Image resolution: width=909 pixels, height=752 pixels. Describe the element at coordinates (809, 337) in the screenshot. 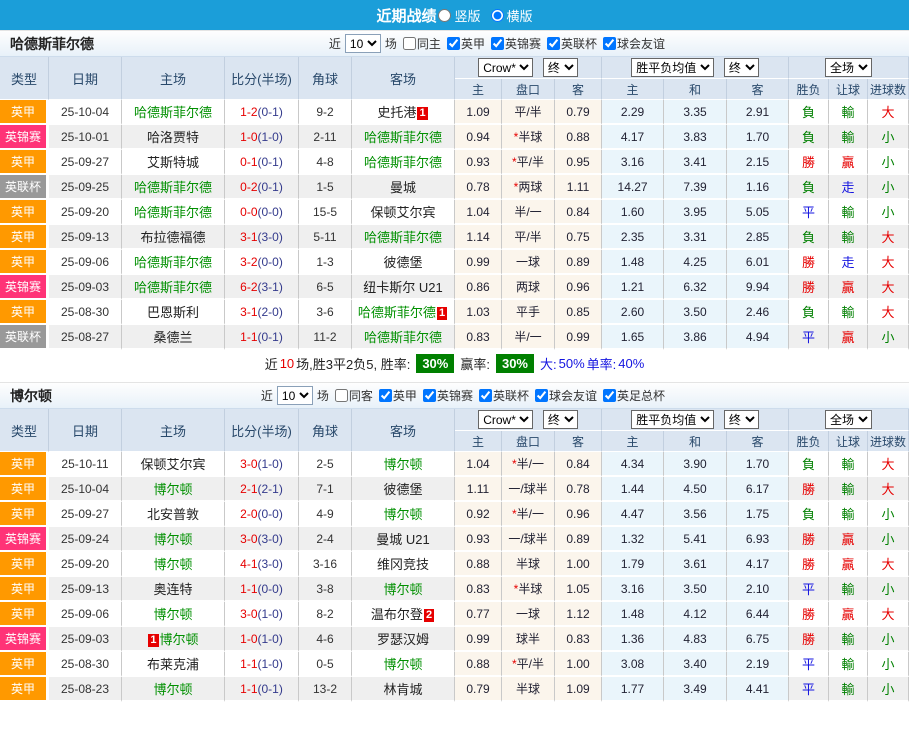

I see `result-text: 平` at that location.